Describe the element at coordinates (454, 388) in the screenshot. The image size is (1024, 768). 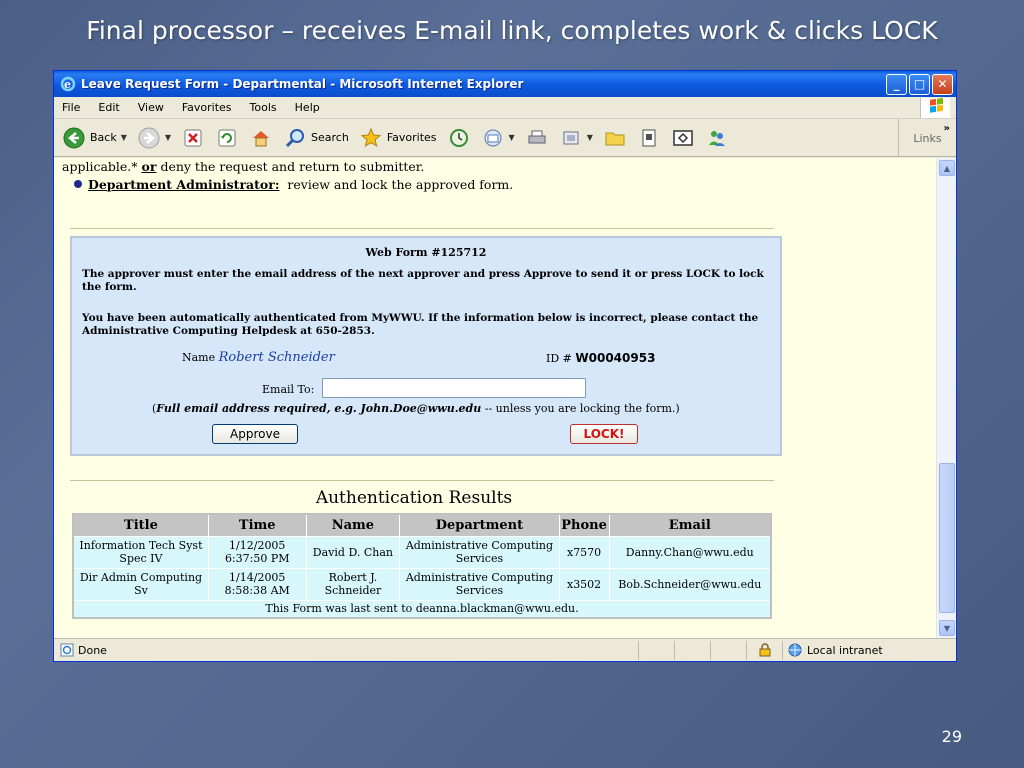
I see `email-to-input` at that location.